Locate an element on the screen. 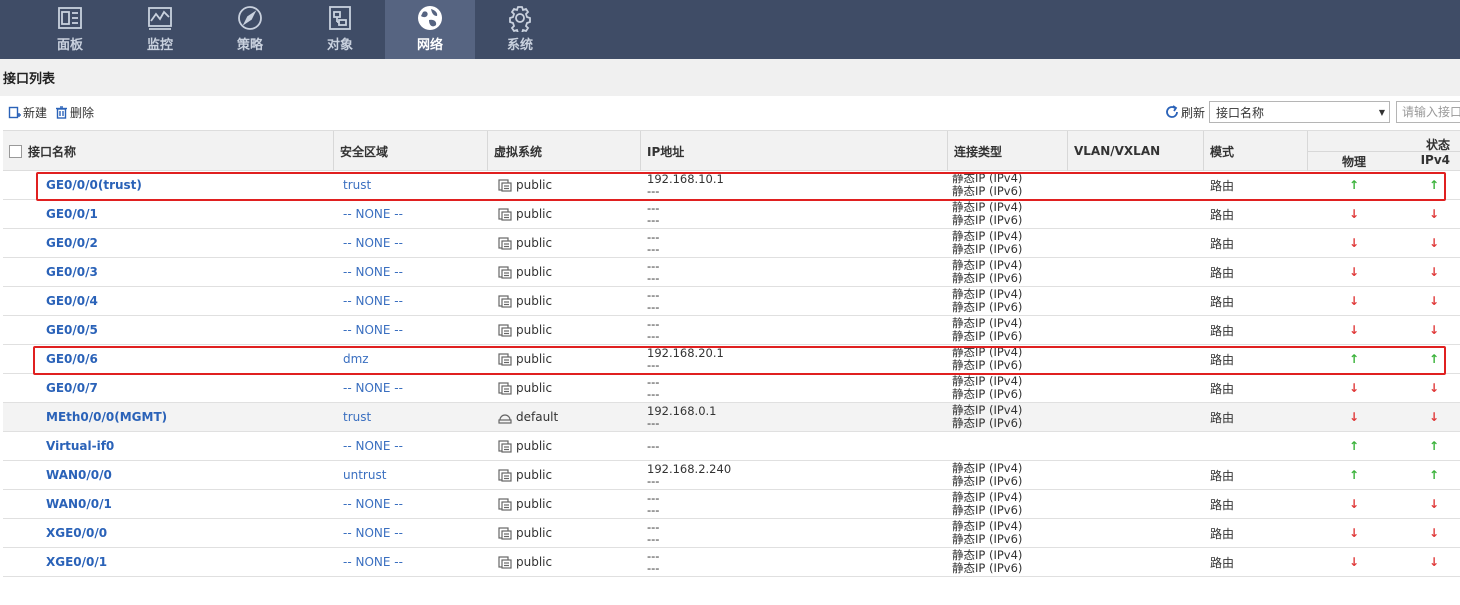 The width and height of the screenshot is (1460, 605). page-title-bar: 接口列表 is located at coordinates (730, 77).